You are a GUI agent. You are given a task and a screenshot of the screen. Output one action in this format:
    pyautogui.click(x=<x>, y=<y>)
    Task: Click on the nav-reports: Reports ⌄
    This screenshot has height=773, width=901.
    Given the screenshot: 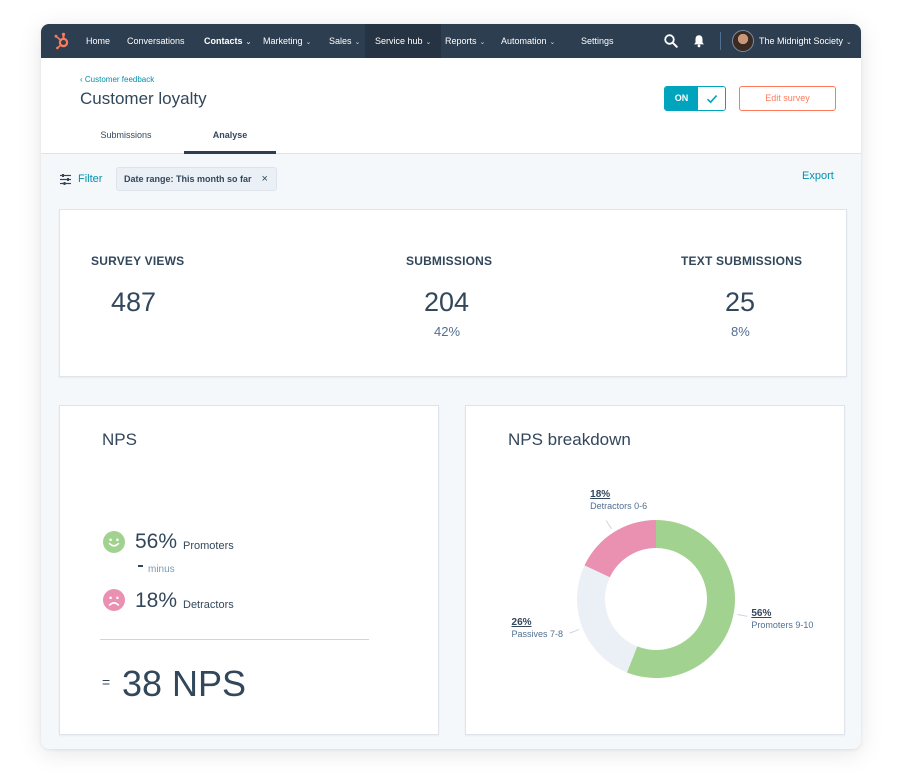 What is the action you would take?
    pyautogui.click(x=465, y=41)
    